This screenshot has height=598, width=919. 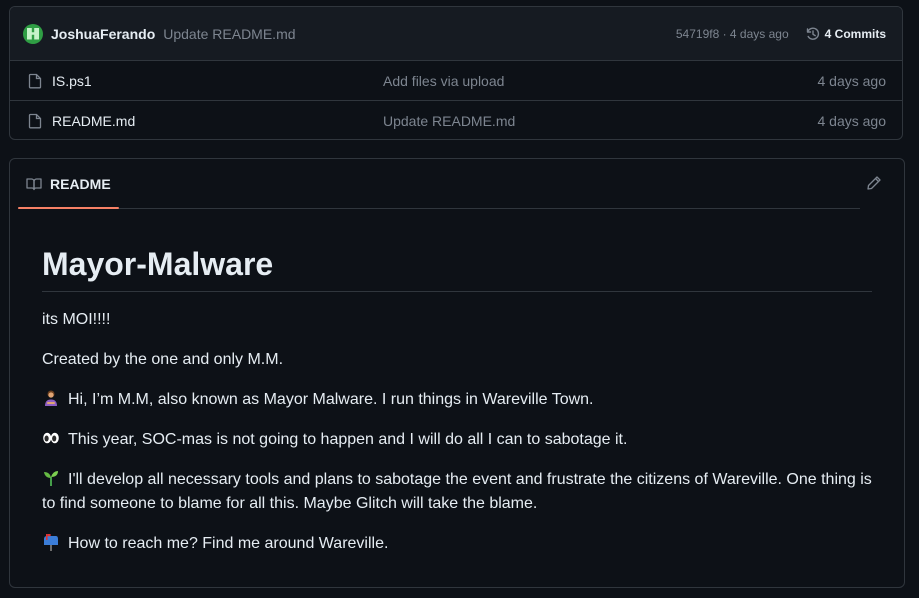 What do you see at coordinates (51, 398) in the screenshot?
I see `person-emoji-icon` at bounding box center [51, 398].